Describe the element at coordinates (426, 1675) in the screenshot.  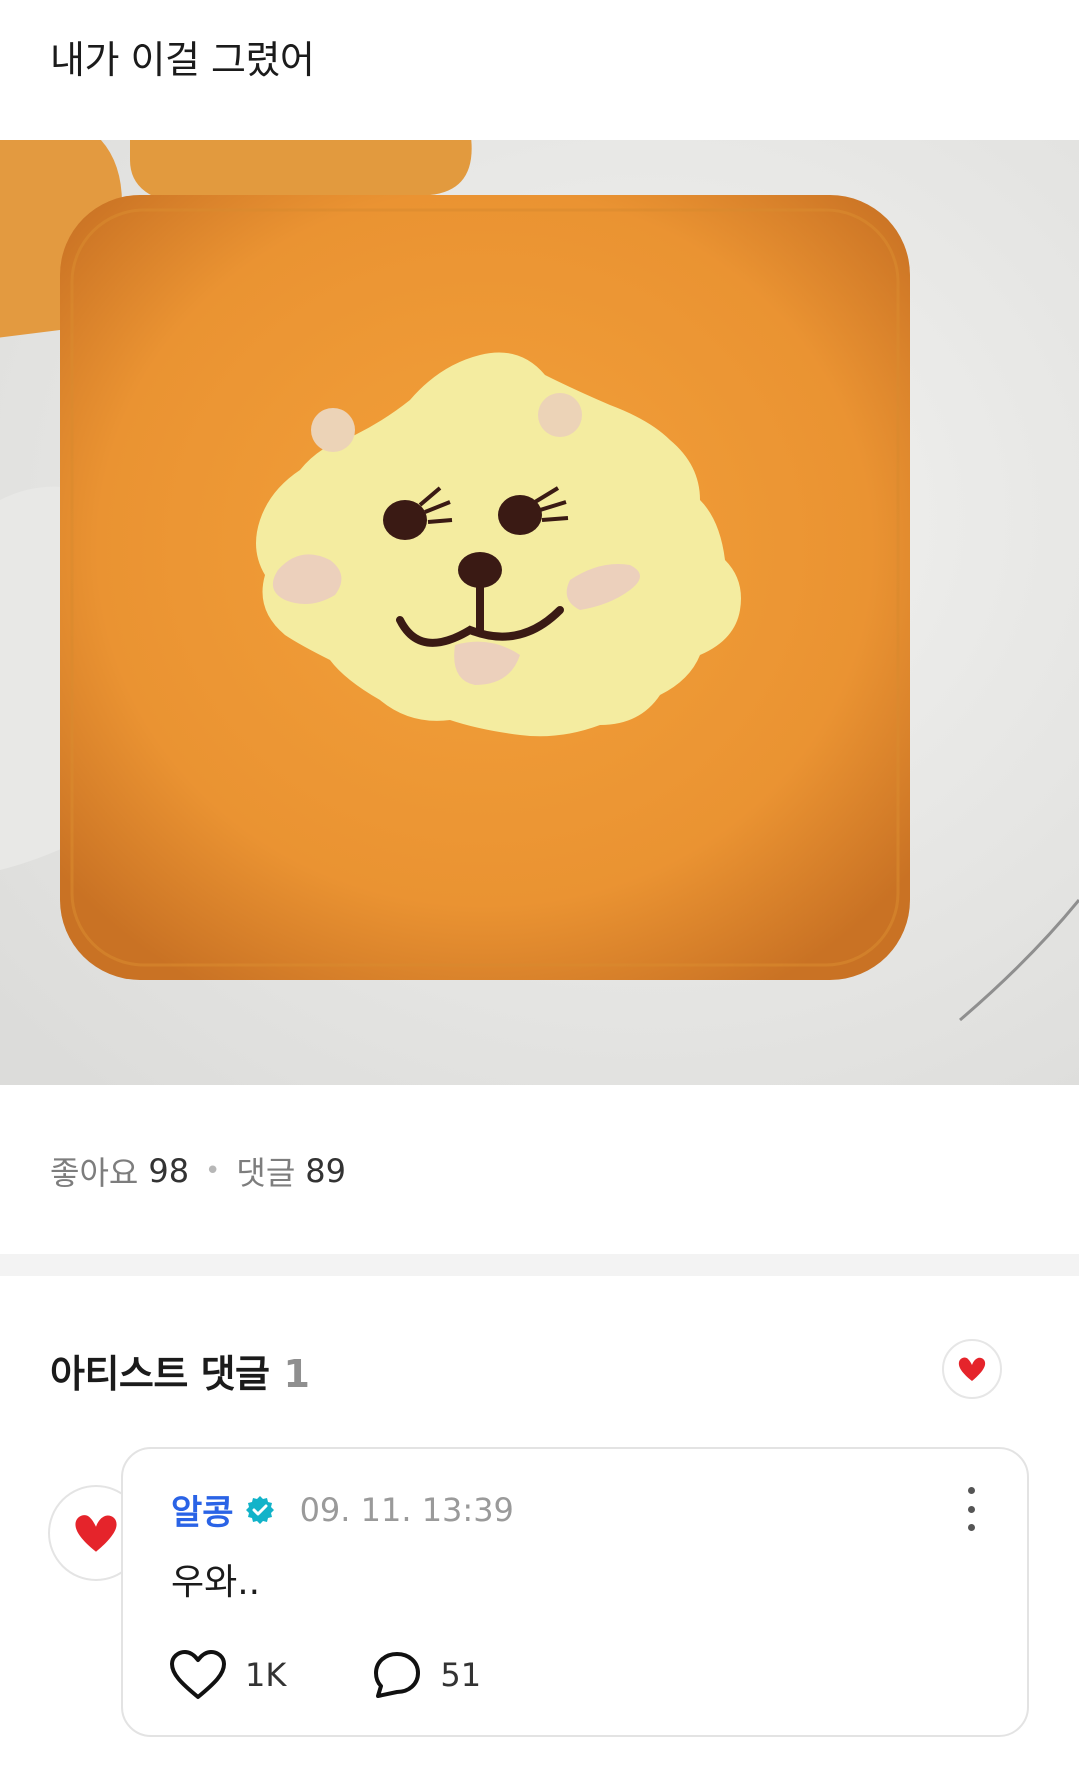
I see `reply-button: 51` at that location.